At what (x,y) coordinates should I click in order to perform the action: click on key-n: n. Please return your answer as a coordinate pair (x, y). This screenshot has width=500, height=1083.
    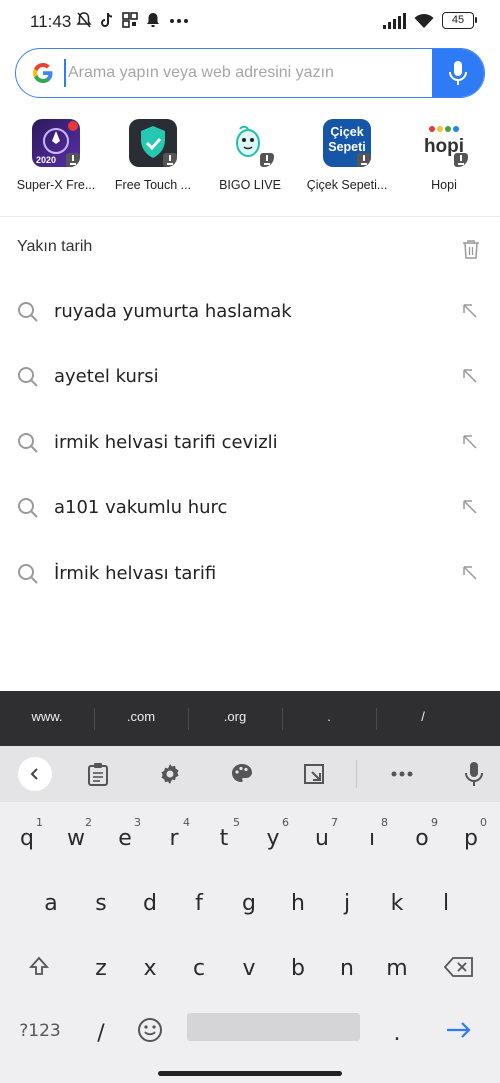
    Looking at the image, I should click on (347, 966).